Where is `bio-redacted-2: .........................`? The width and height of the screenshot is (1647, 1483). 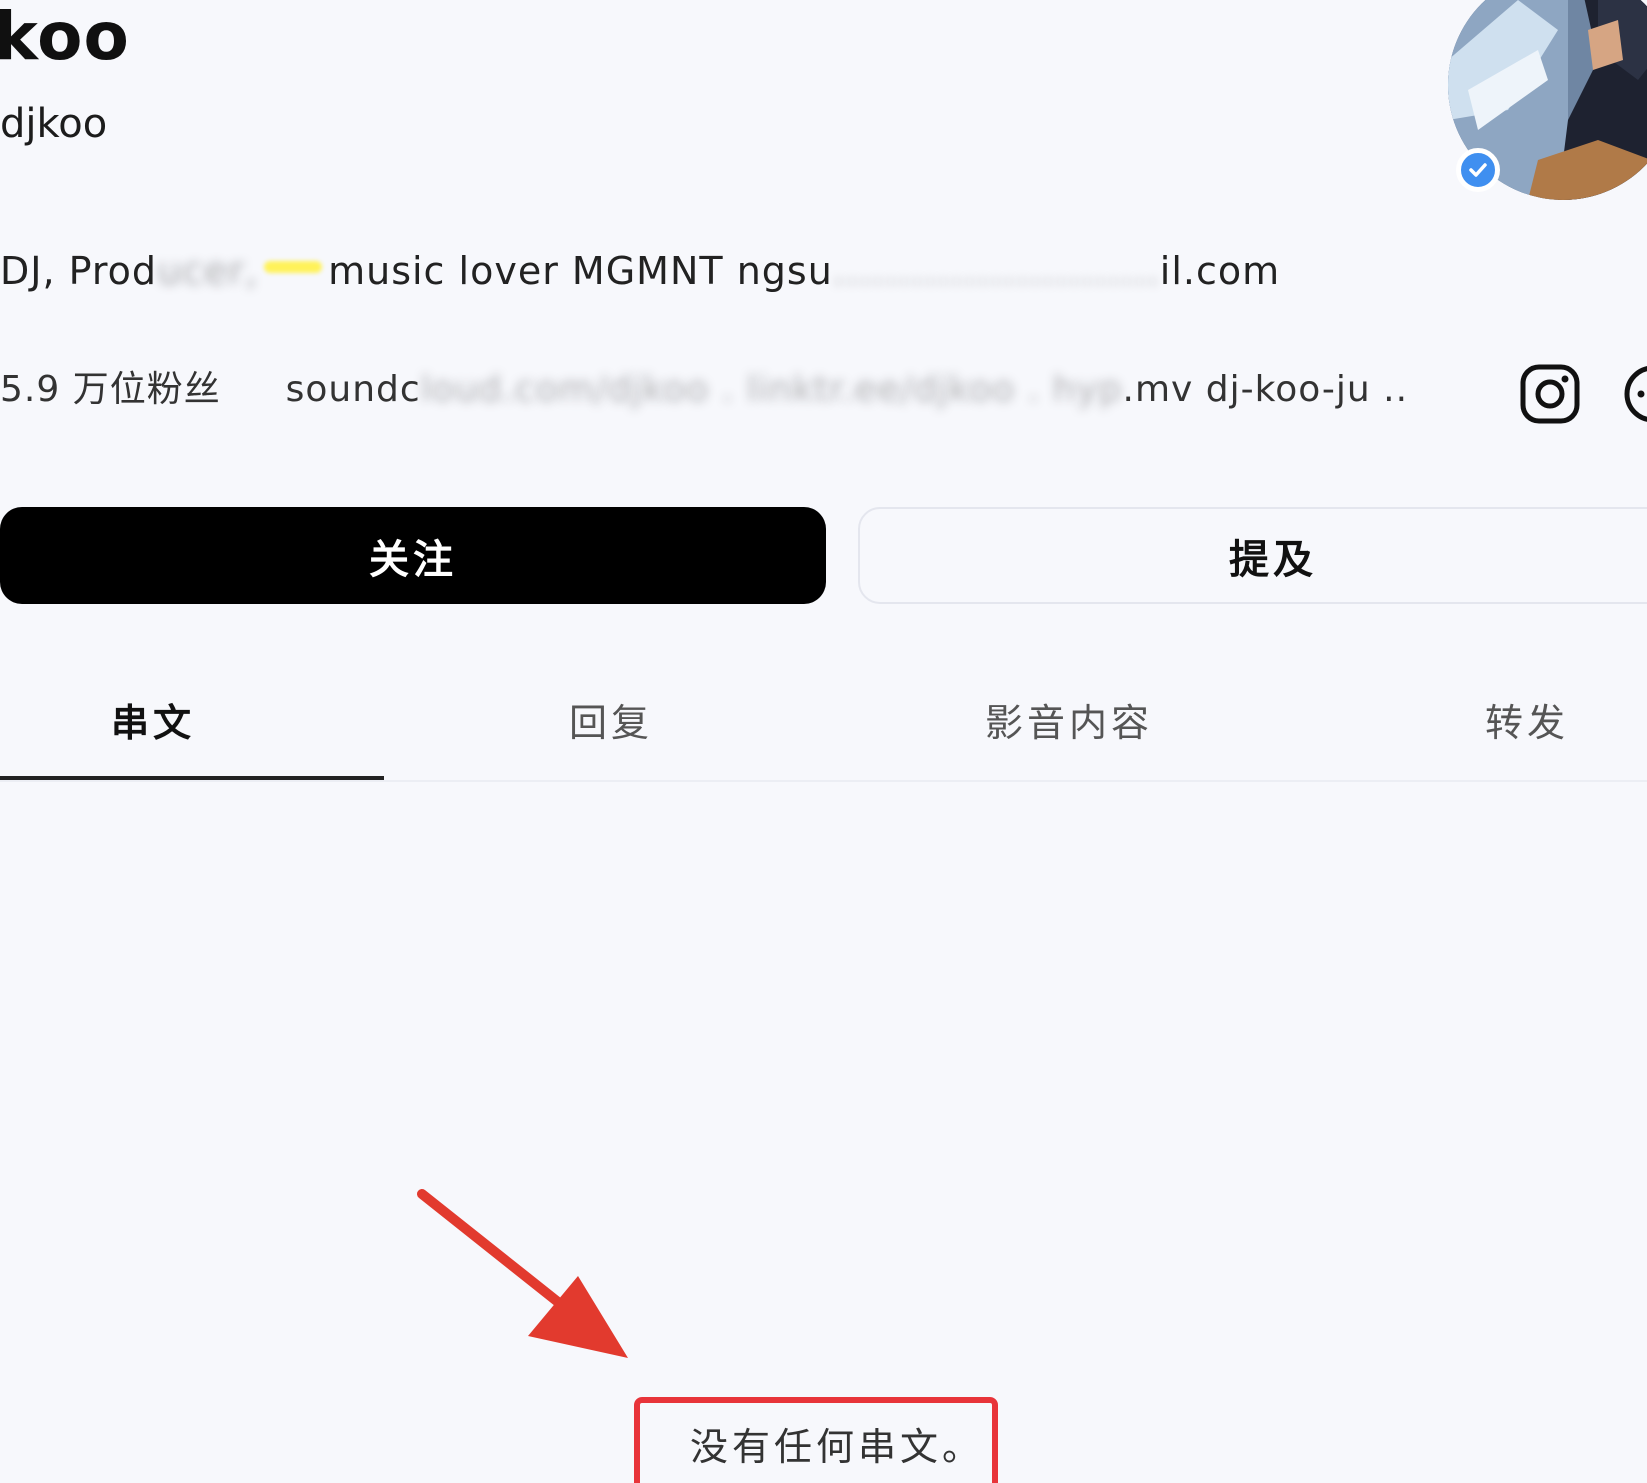
bio-redacted-2: ......................... is located at coordinates (996, 271).